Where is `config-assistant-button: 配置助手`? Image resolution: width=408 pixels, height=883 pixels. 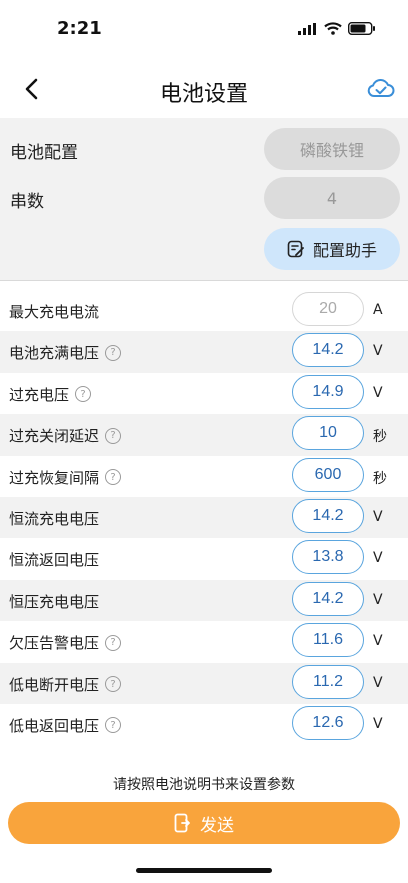
config-assistant-button: 配置助手 is located at coordinates (332, 249).